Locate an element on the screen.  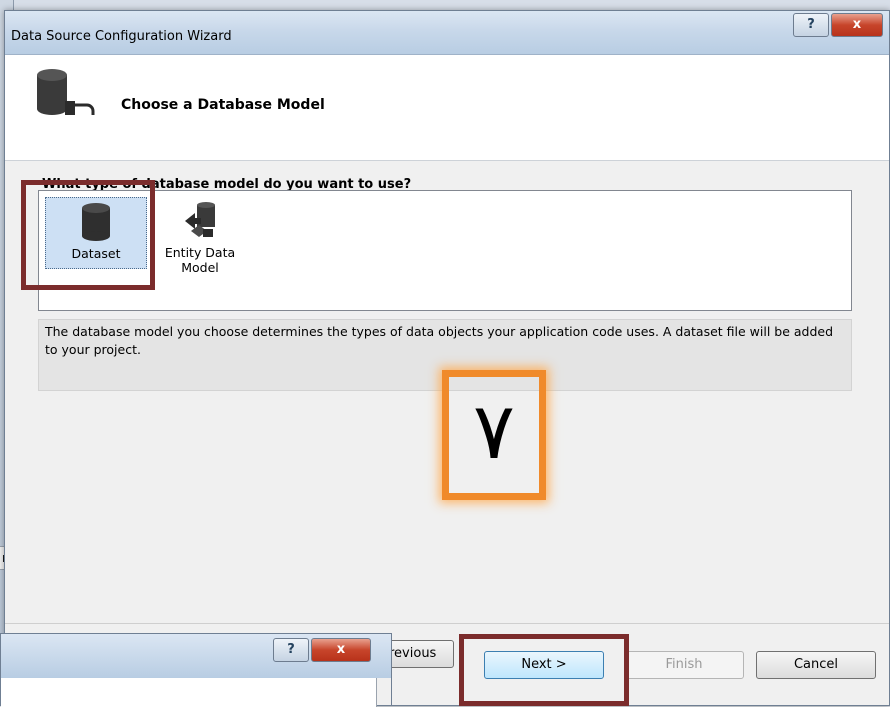
database-icon is located at coordinates (96, 222).